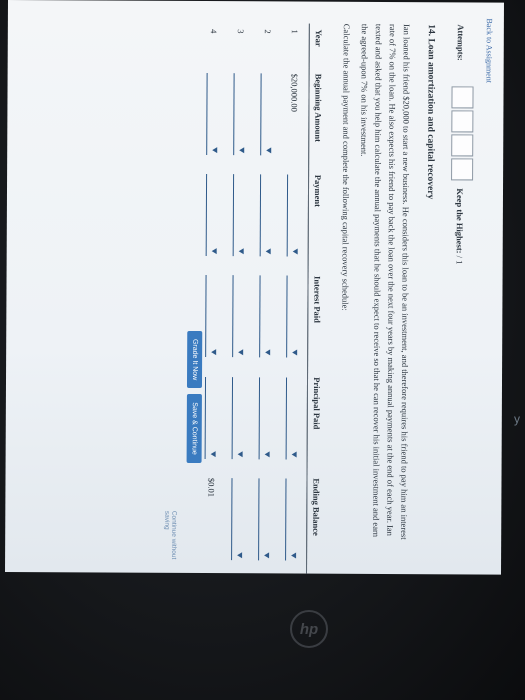 This screenshot has height=700, width=525. I want to click on year-cell: 3, so click(241, 31).